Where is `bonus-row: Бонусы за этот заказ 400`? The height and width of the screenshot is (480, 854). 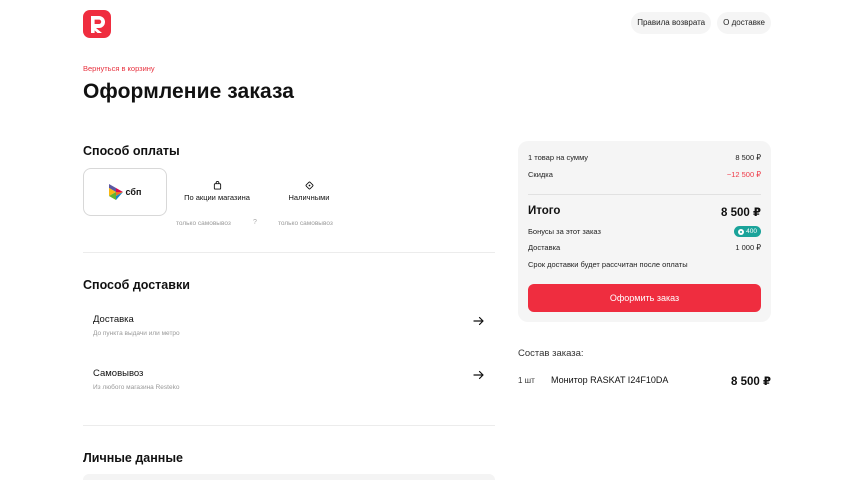 bonus-row: Бонусы за этот заказ 400 is located at coordinates (644, 231).